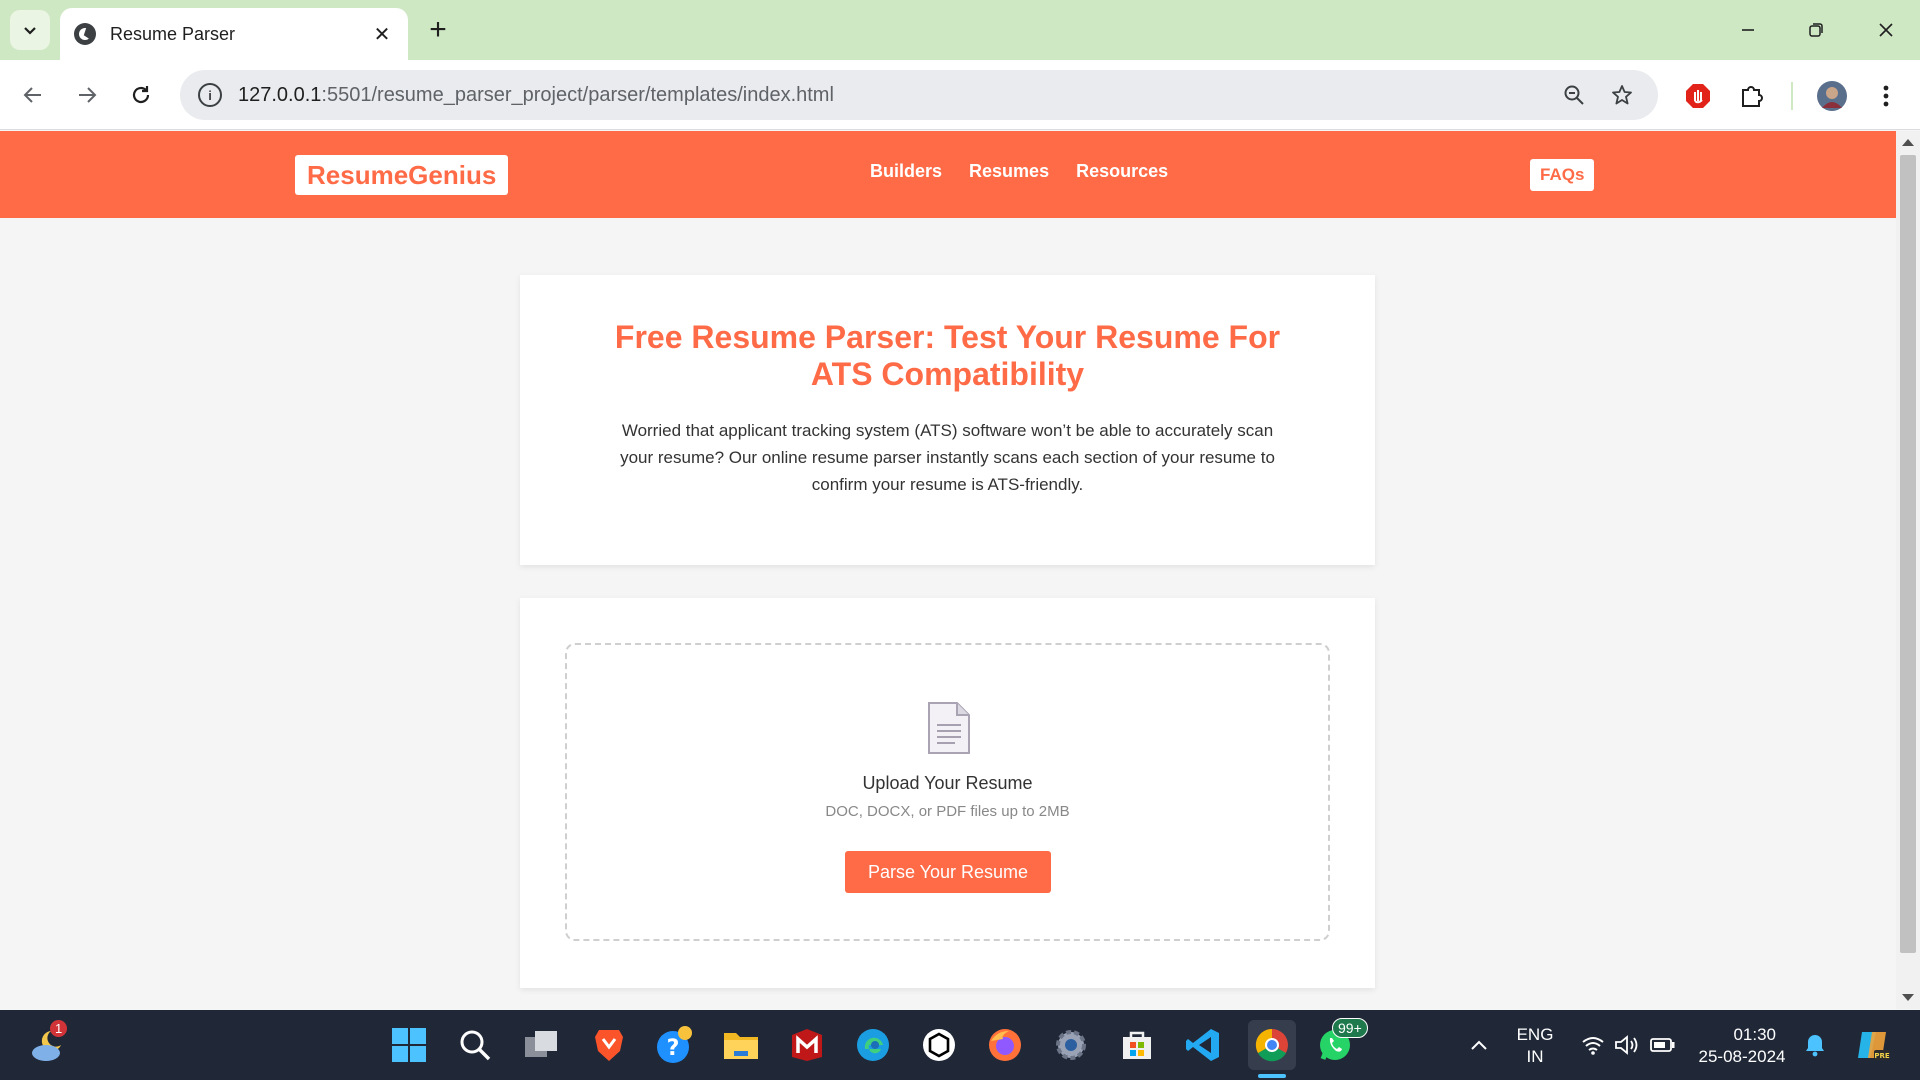  Describe the element at coordinates (1341, 1042) in the screenshot. I see `whatsapp-icon: 99+` at that location.